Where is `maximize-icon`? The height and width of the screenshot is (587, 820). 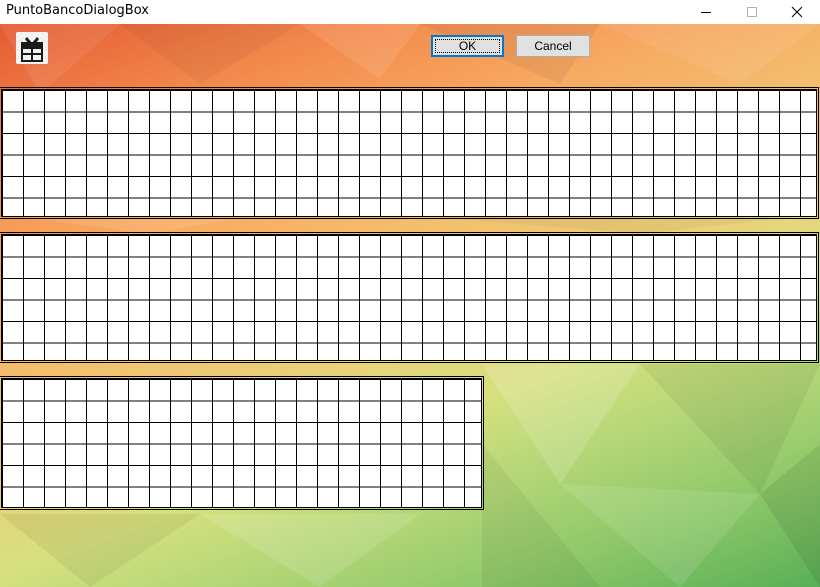
maximize-icon is located at coordinates (752, 12).